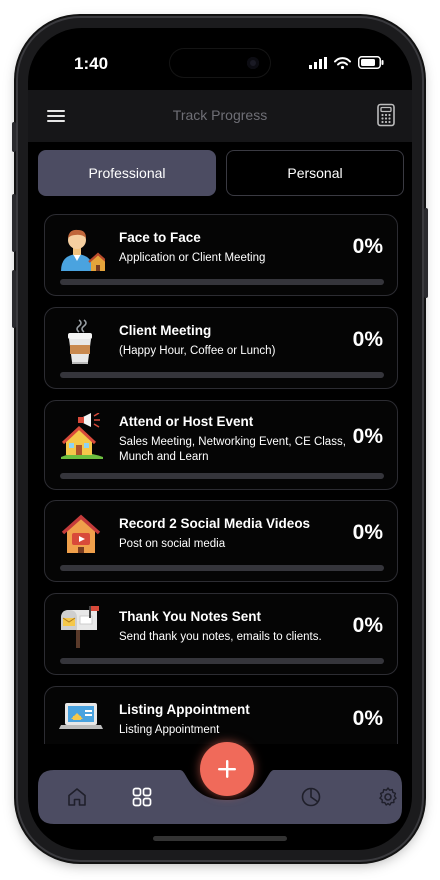  I want to click on tab-personal: Personal, so click(315, 173).